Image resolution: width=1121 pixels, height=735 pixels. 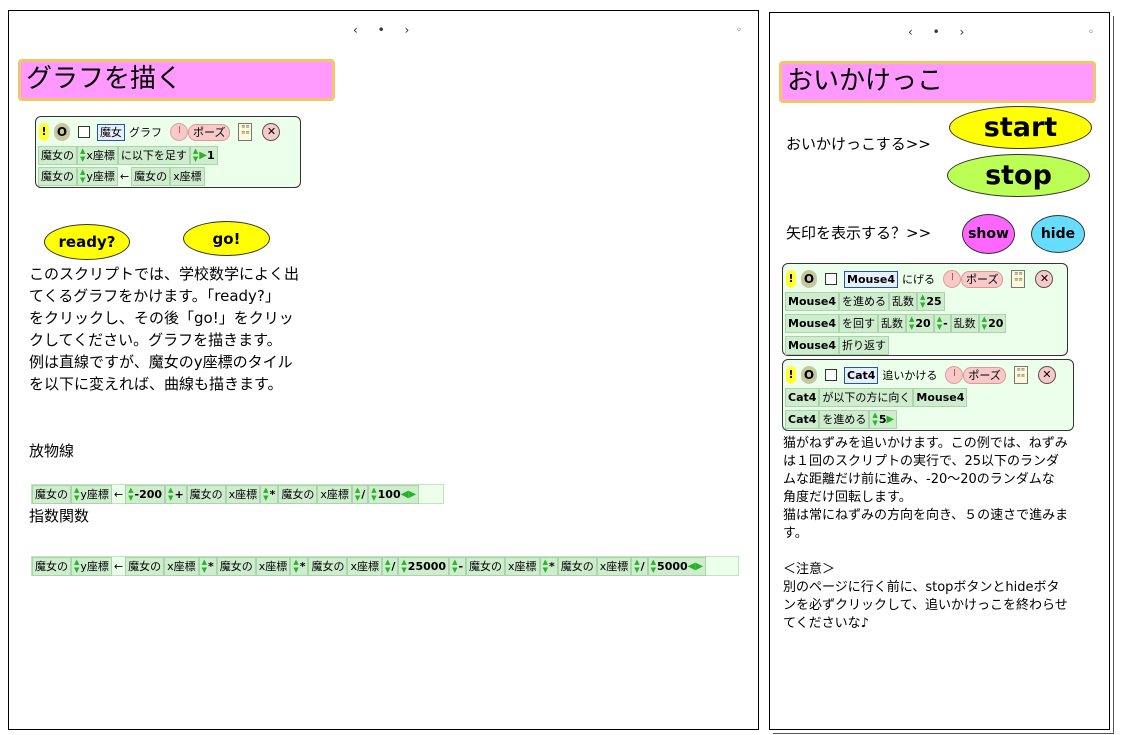 What do you see at coordinates (458, 566) in the screenshot?
I see `operator-tile: ▲ ▼ -` at bounding box center [458, 566].